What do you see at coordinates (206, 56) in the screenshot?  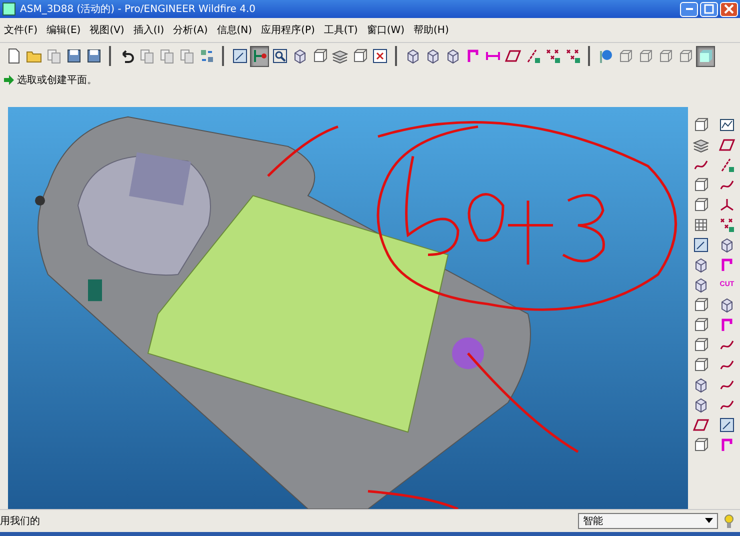 I see `regenerate-icon` at bounding box center [206, 56].